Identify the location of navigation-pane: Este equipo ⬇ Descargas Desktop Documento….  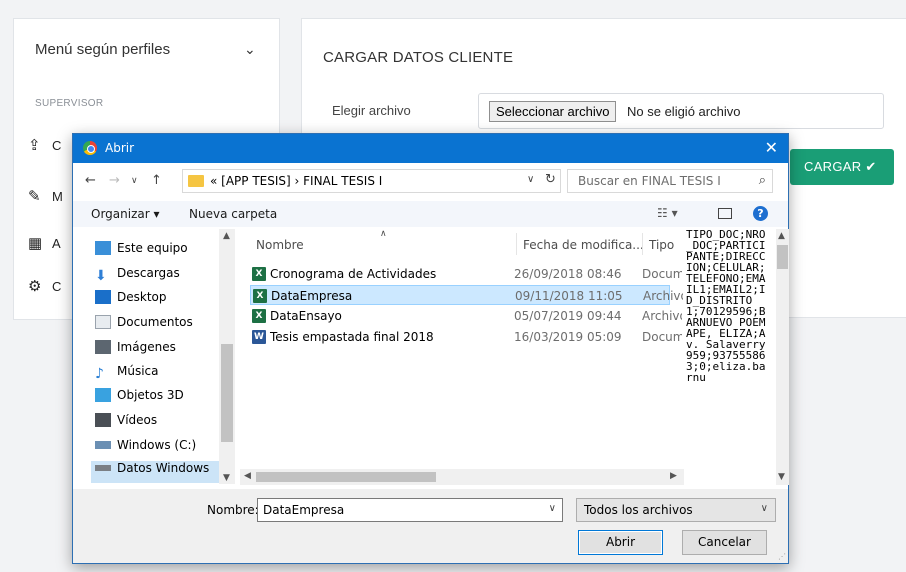
(154, 358).